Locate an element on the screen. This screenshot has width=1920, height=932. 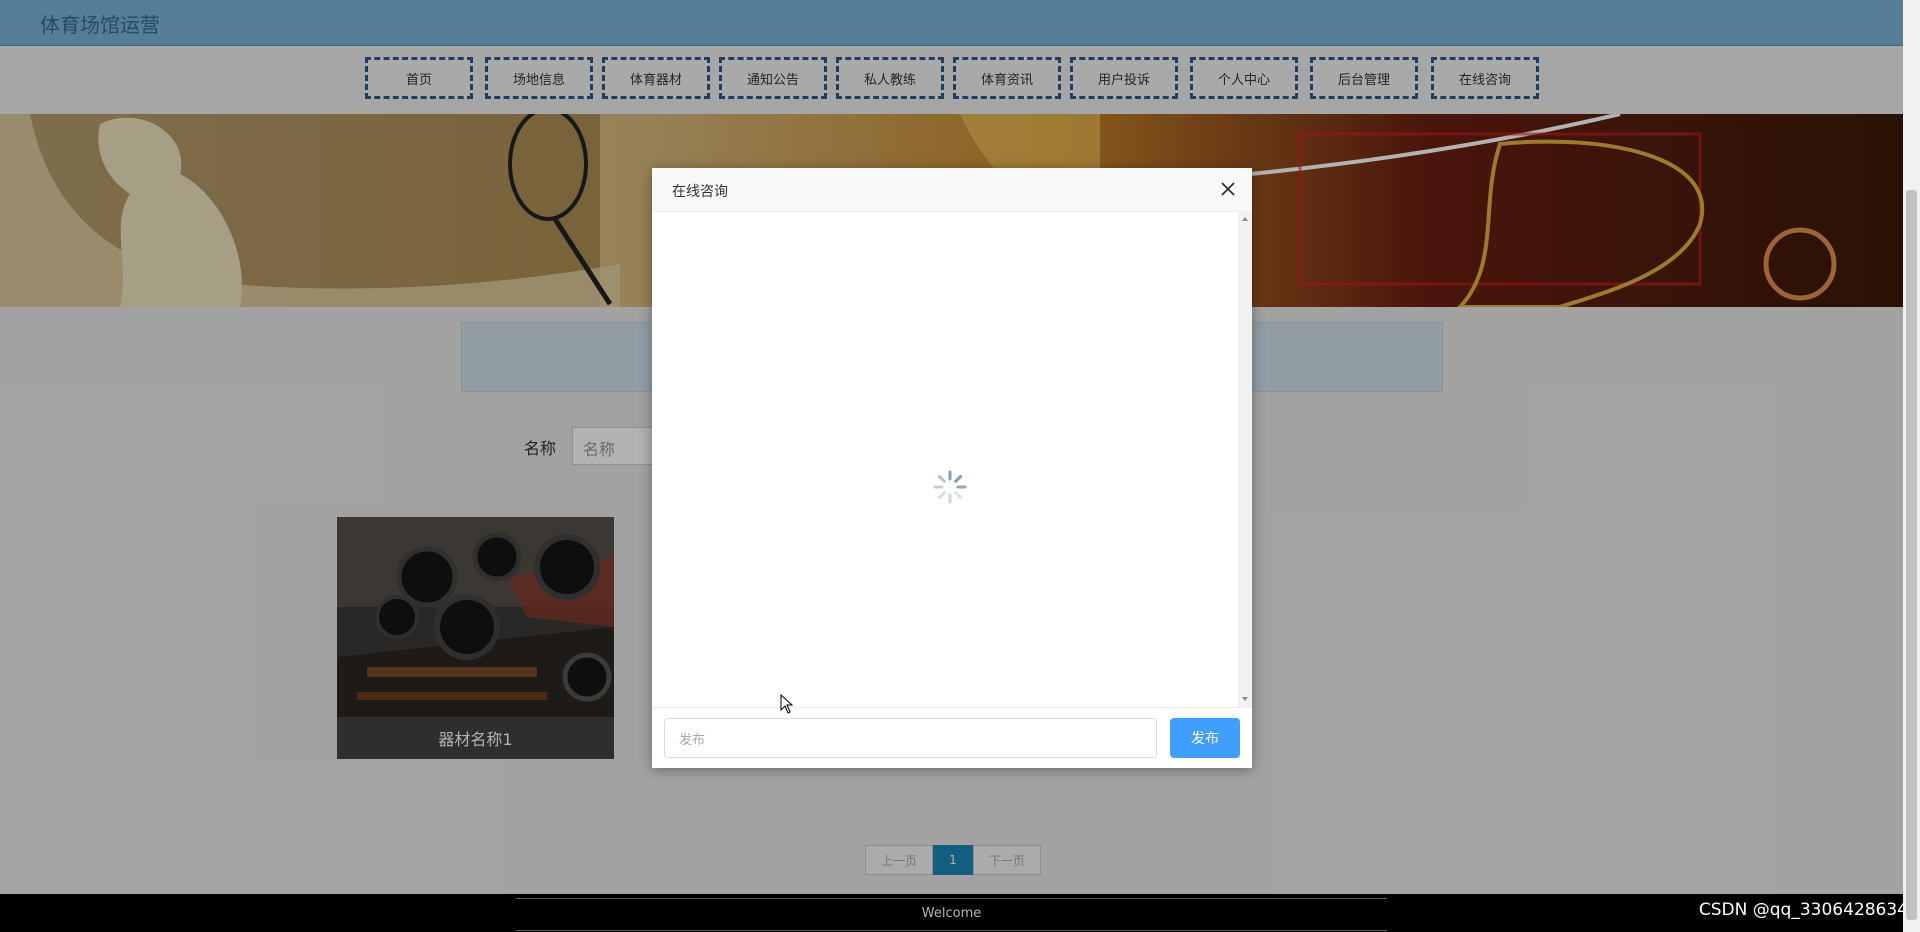
send-button: 发布 is located at coordinates (1205, 738).